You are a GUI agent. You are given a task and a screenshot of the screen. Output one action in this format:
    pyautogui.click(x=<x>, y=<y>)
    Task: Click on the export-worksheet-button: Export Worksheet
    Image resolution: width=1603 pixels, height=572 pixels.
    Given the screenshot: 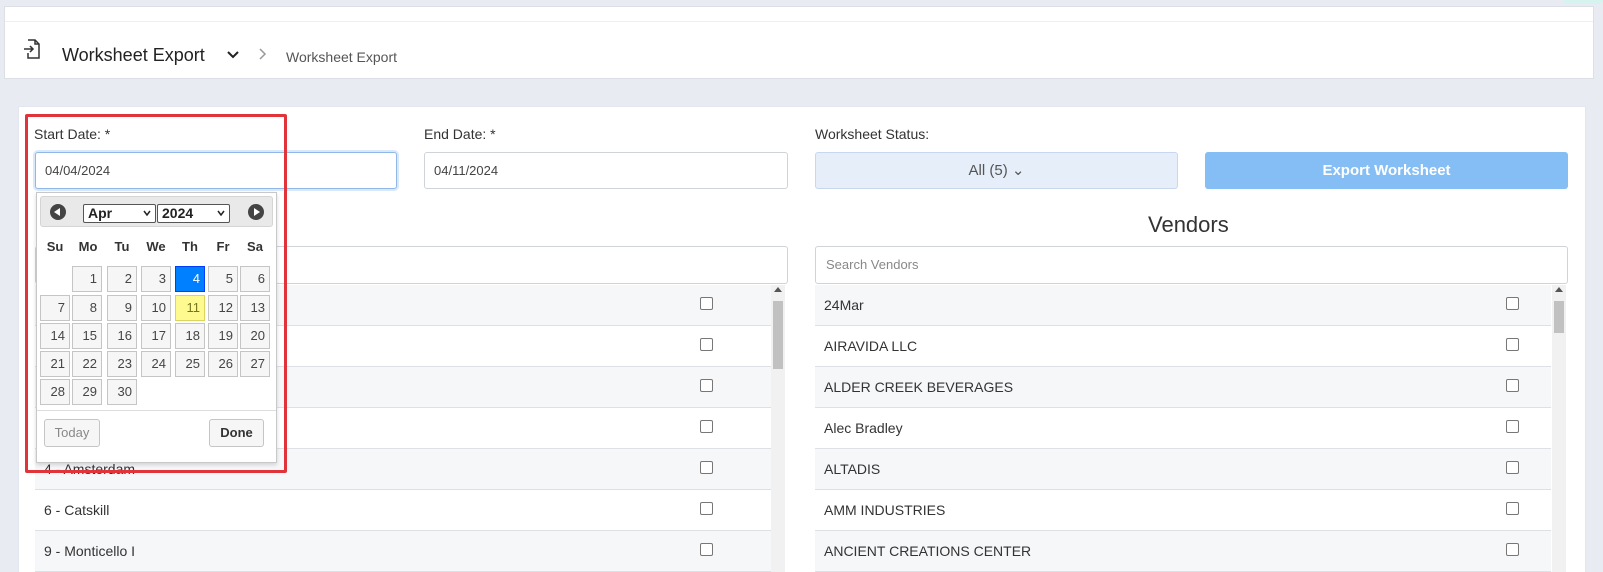 What is the action you would take?
    pyautogui.click(x=1386, y=170)
    